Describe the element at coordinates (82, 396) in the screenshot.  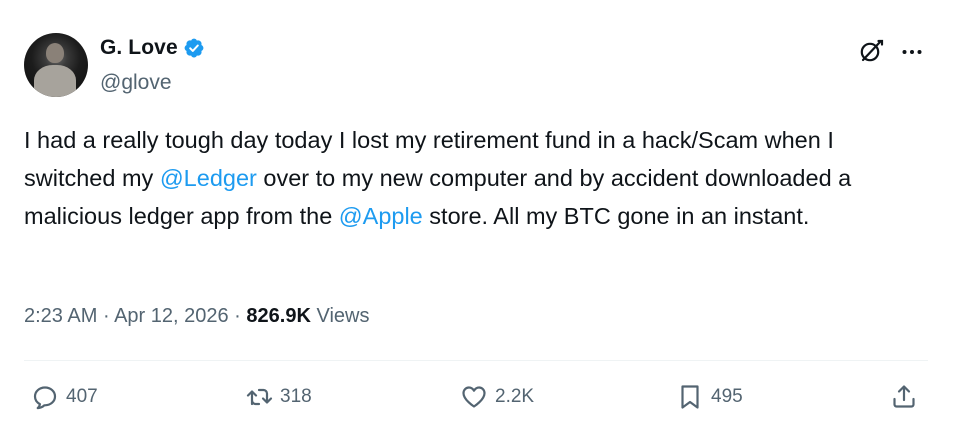
I see `reply-count: 407` at that location.